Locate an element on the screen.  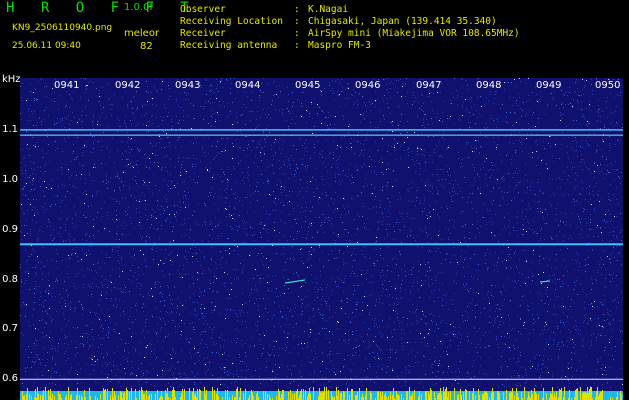
y-axis-unit: kHz is located at coordinates (11, 79).